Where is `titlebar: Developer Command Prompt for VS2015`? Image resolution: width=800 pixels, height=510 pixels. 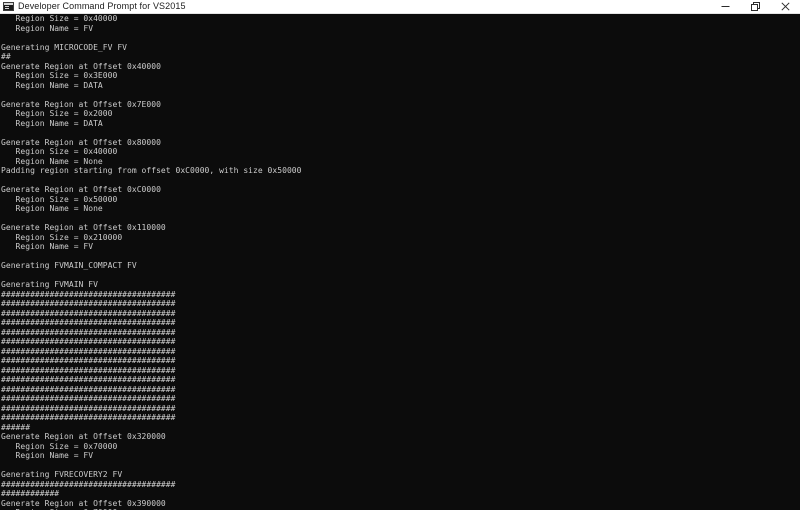
titlebar: Developer Command Prompt for VS2015 is located at coordinates (400, 7).